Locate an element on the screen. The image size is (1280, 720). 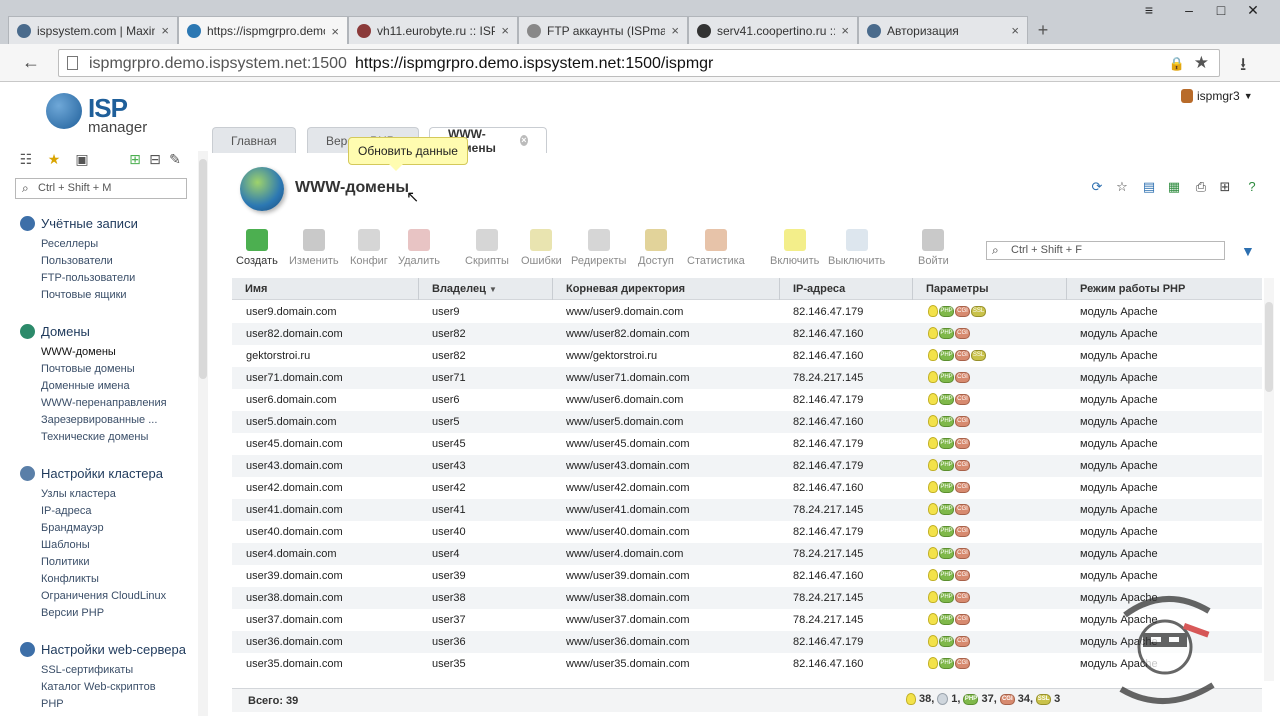
back-arrow-icon: ← is located at coordinates (31, 62).